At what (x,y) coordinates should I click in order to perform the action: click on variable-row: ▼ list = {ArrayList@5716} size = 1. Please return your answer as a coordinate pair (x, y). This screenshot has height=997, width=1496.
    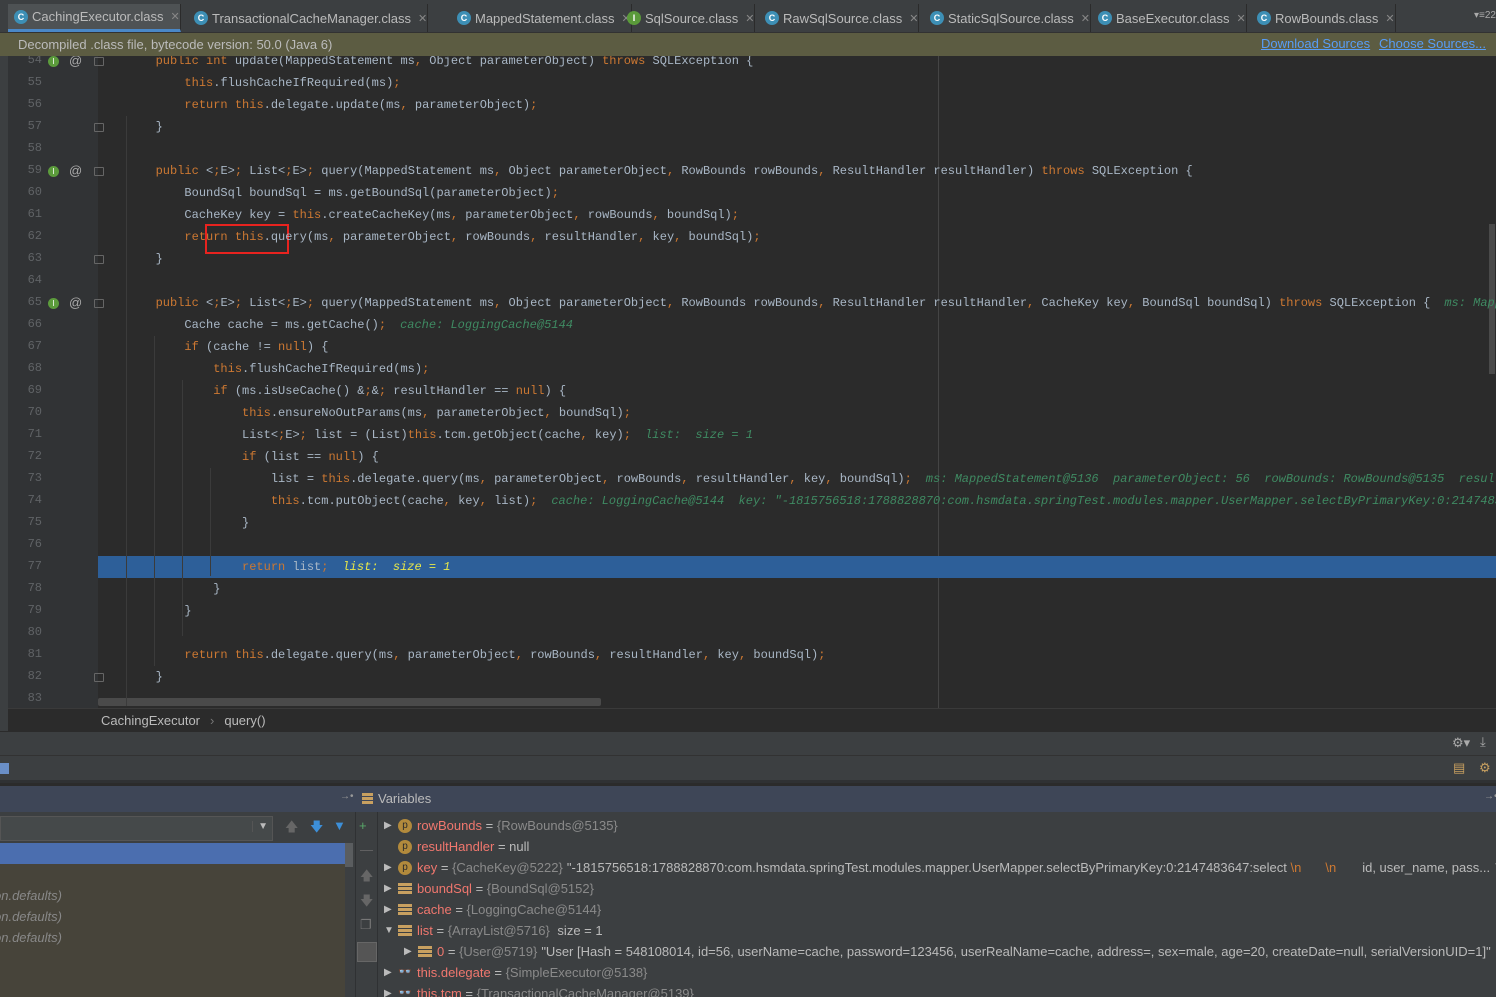
    Looking at the image, I should click on (493, 930).